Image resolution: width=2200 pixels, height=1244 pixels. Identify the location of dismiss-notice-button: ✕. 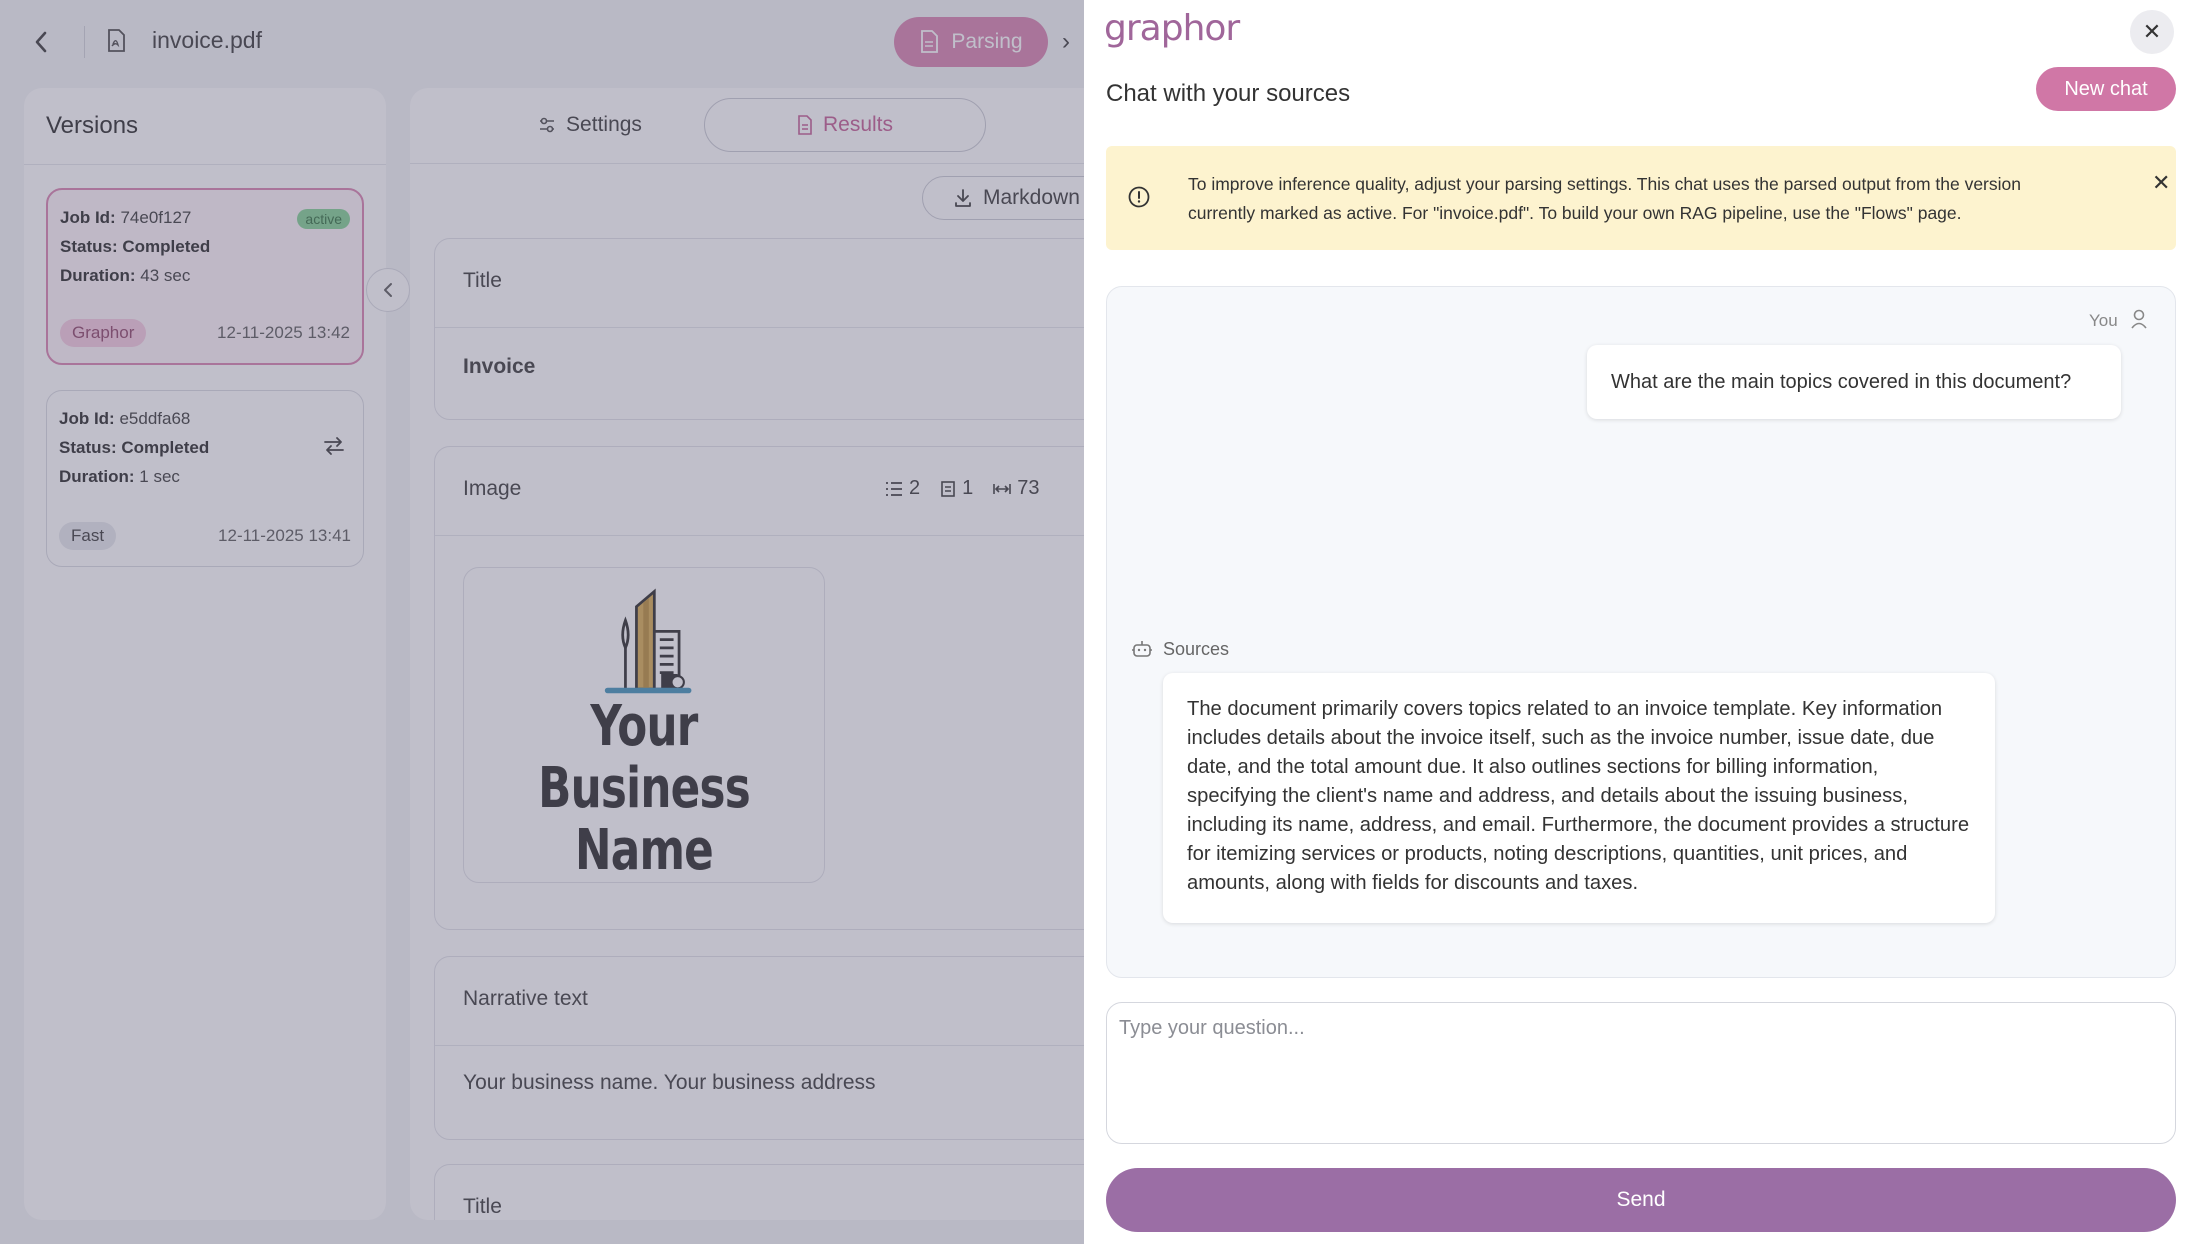
(2161, 183).